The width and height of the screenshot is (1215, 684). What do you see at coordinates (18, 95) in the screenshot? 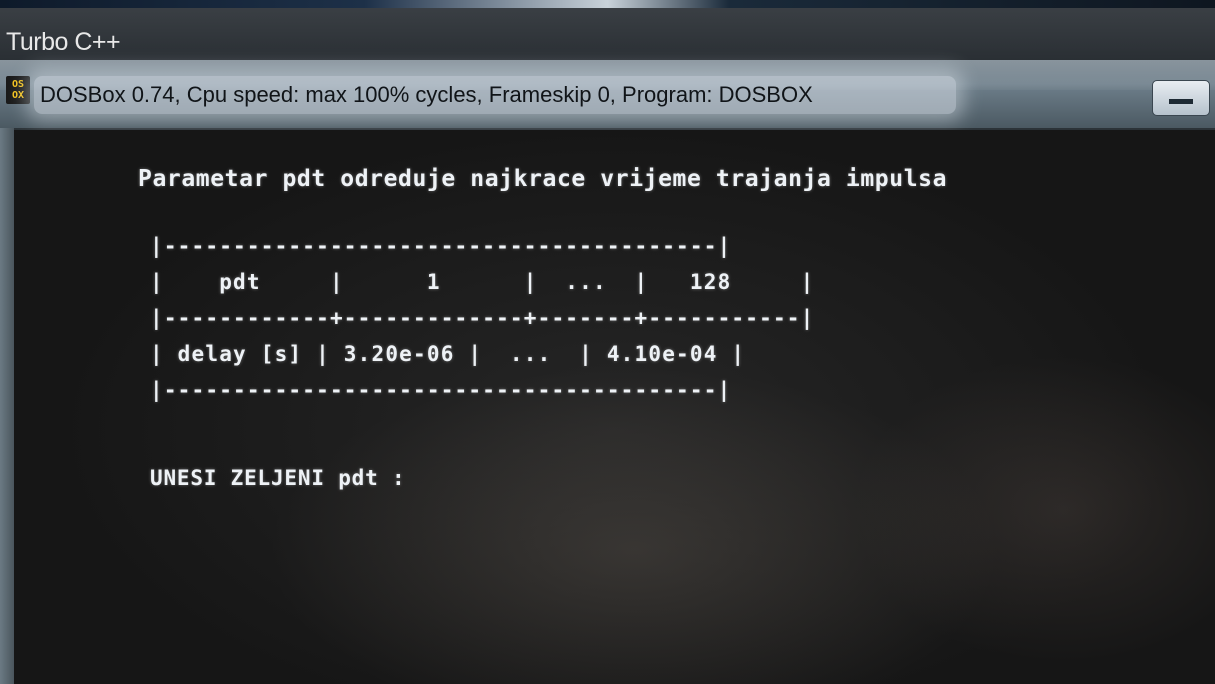
I see `dosbox-icon-line-2: OX` at bounding box center [18, 95].